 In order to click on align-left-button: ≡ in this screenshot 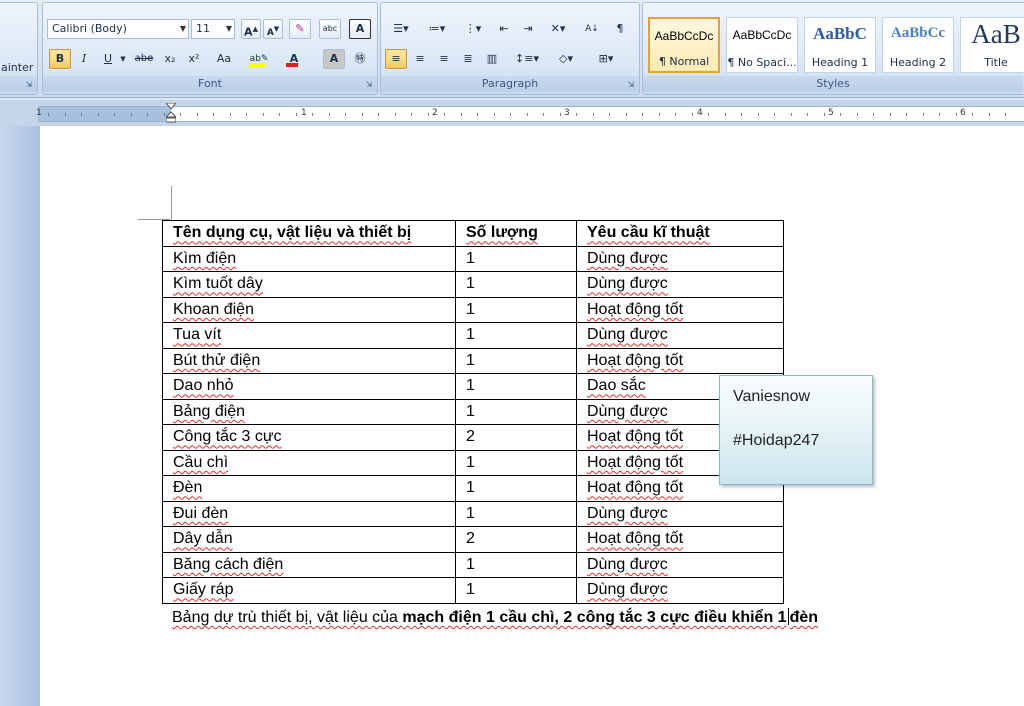, I will do `click(396, 59)`.